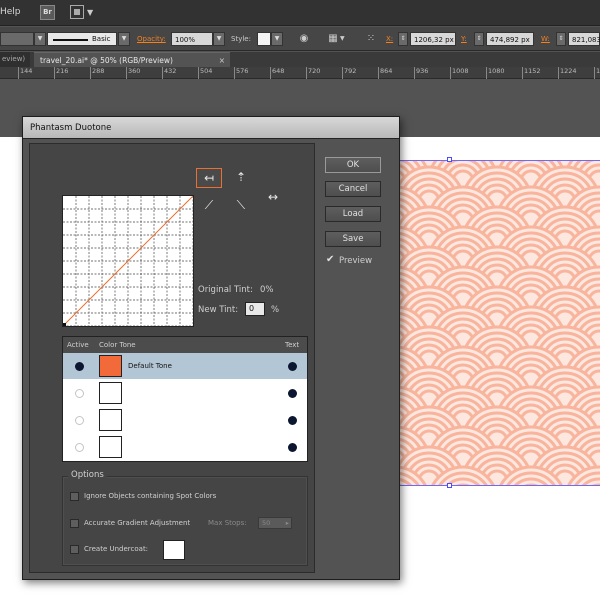 The width and height of the screenshot is (600, 600). What do you see at coordinates (371, 39) in the screenshot?
I see `reference-point-icon: ⁙` at bounding box center [371, 39].